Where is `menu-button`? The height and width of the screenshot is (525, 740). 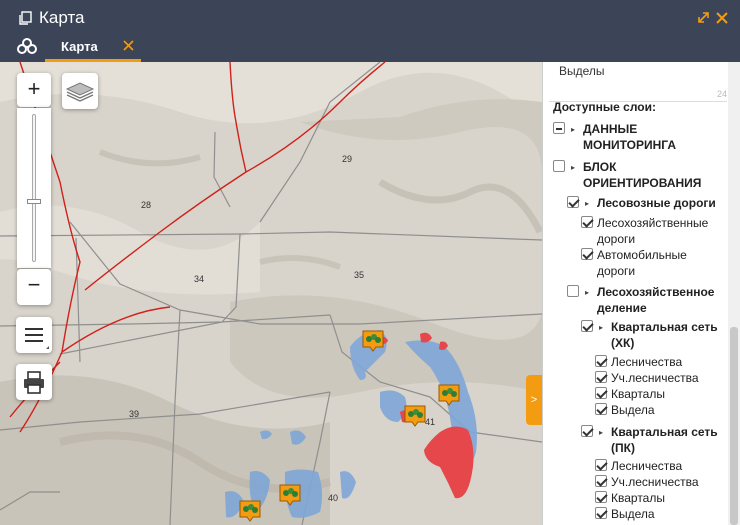
menu-button is located at coordinates (34, 335).